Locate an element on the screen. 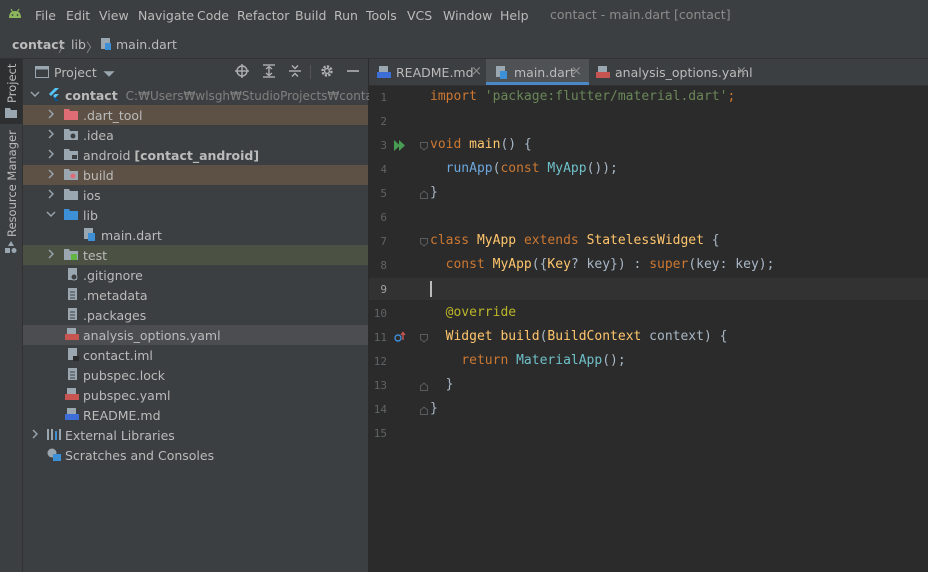  annotation: @override is located at coordinates (481, 312).